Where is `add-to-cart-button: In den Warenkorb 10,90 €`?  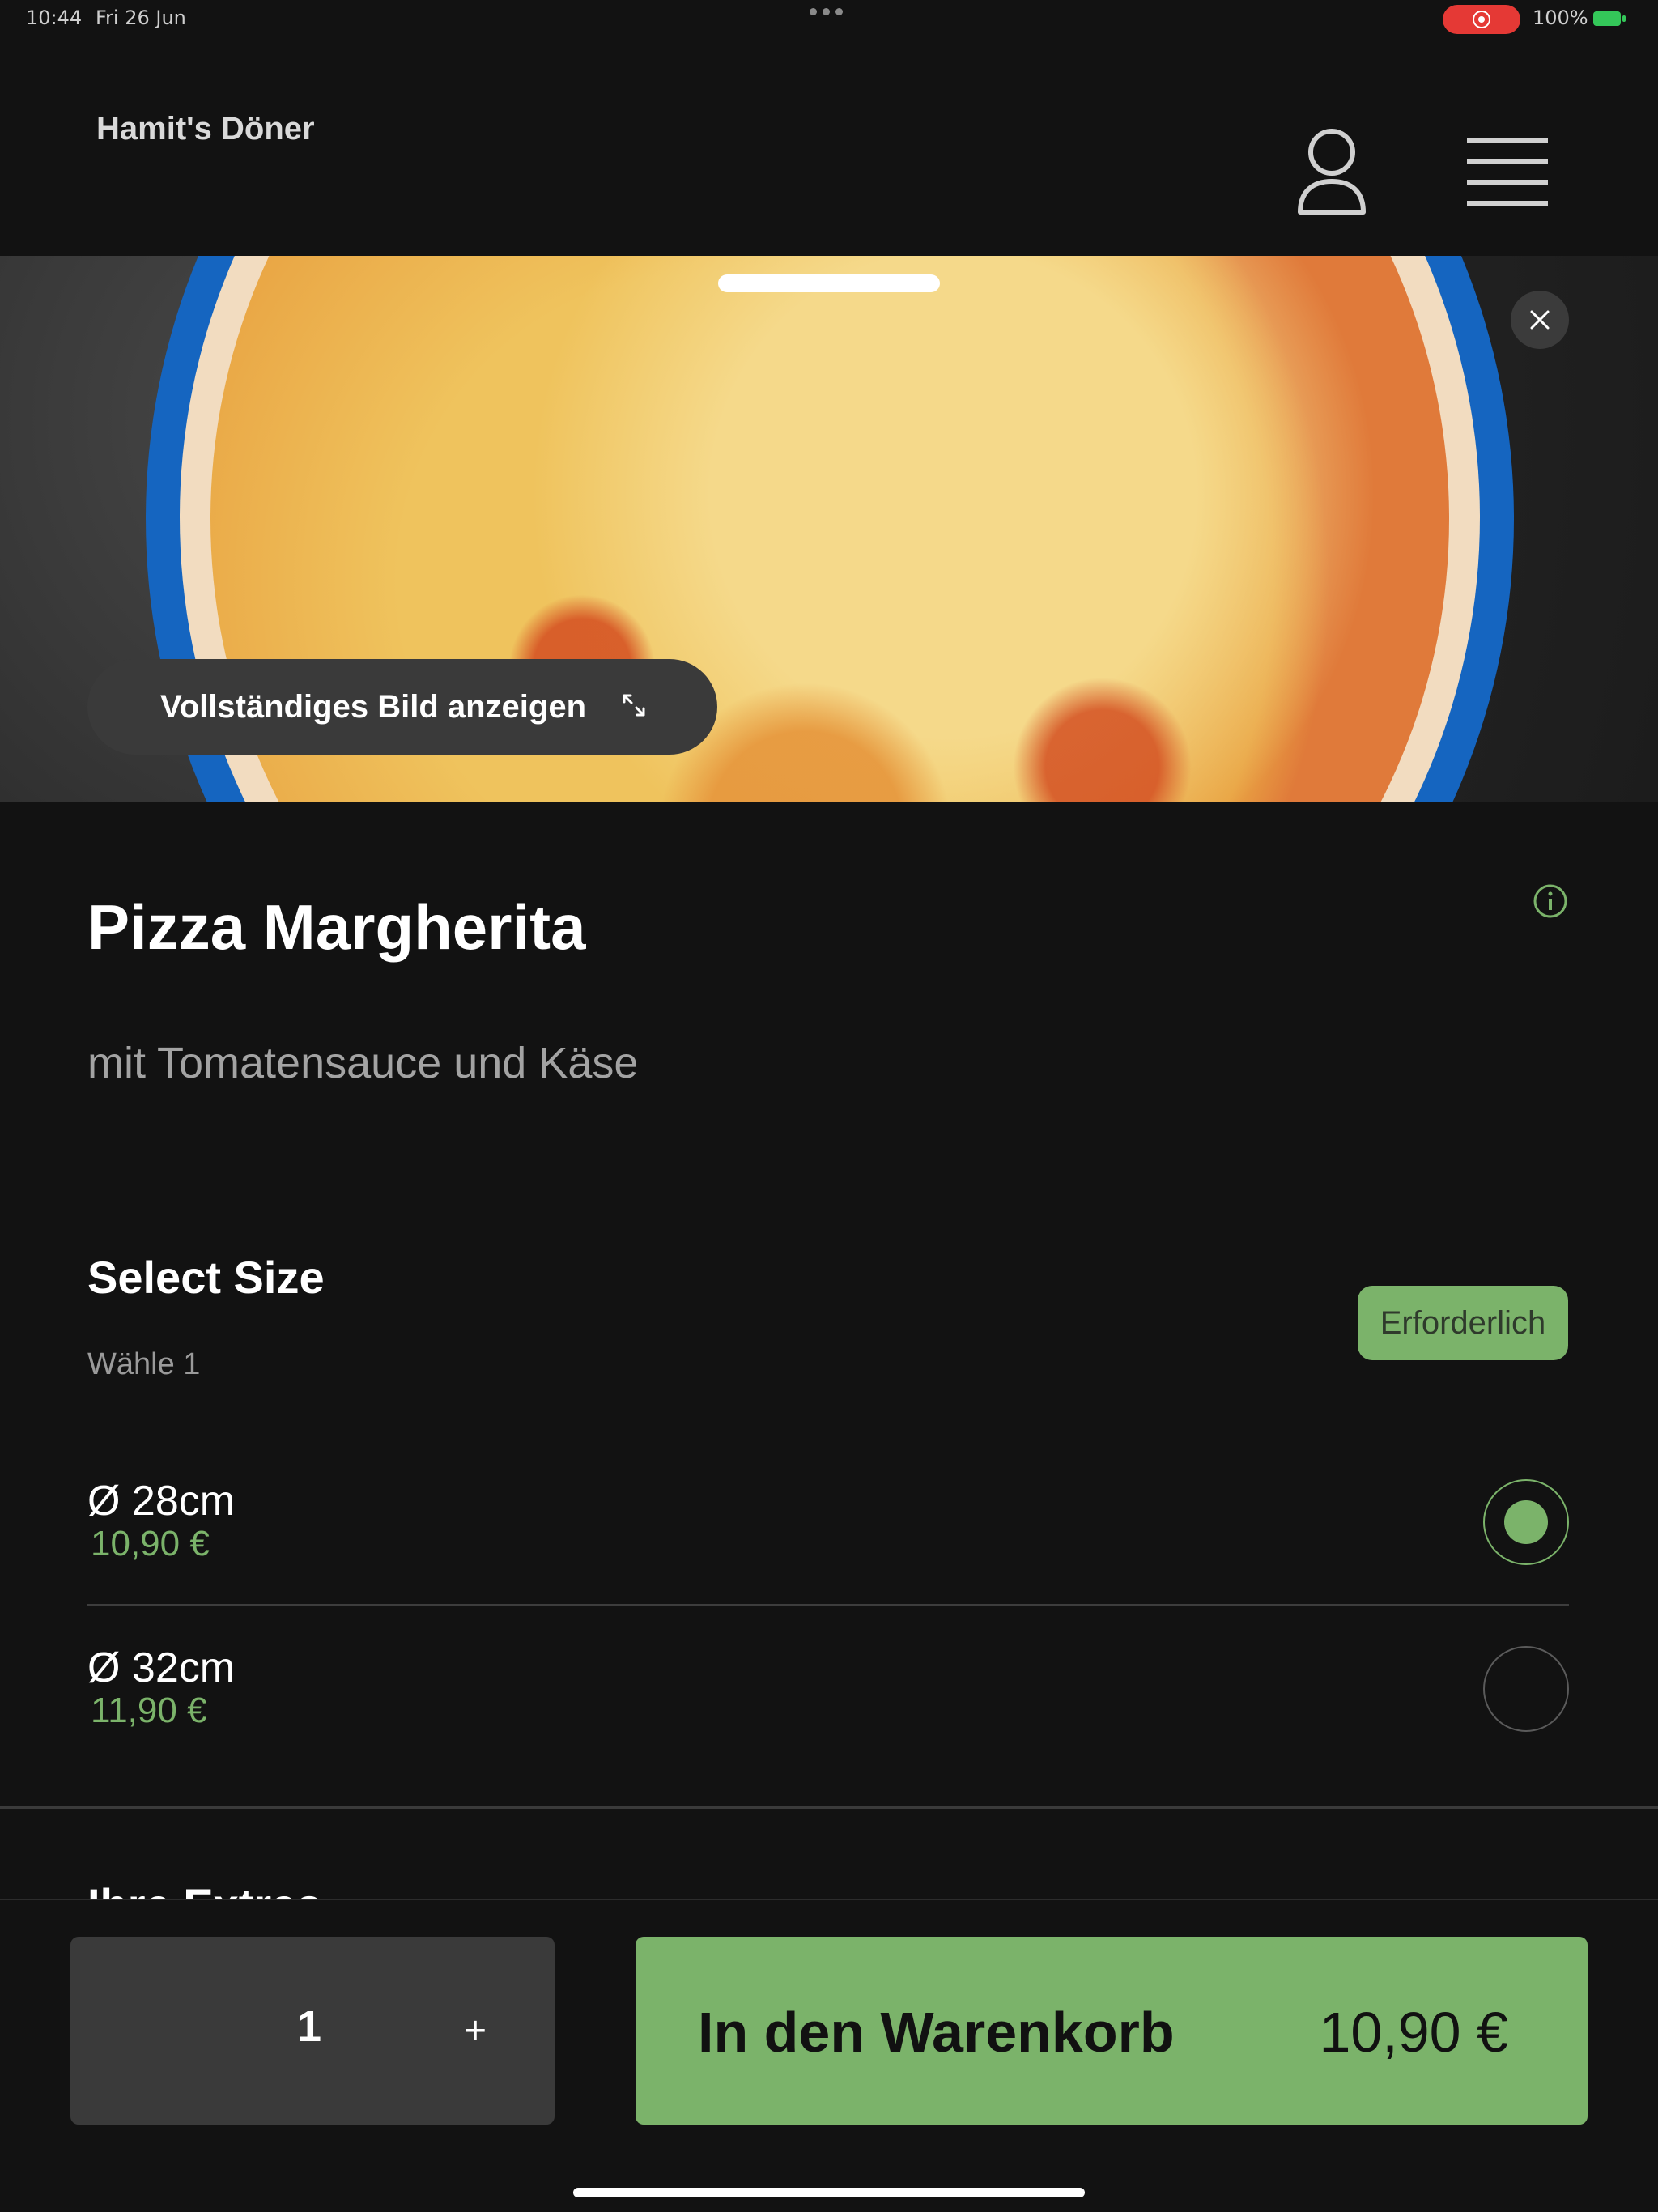 add-to-cart-button: In den Warenkorb 10,90 € is located at coordinates (1112, 2031).